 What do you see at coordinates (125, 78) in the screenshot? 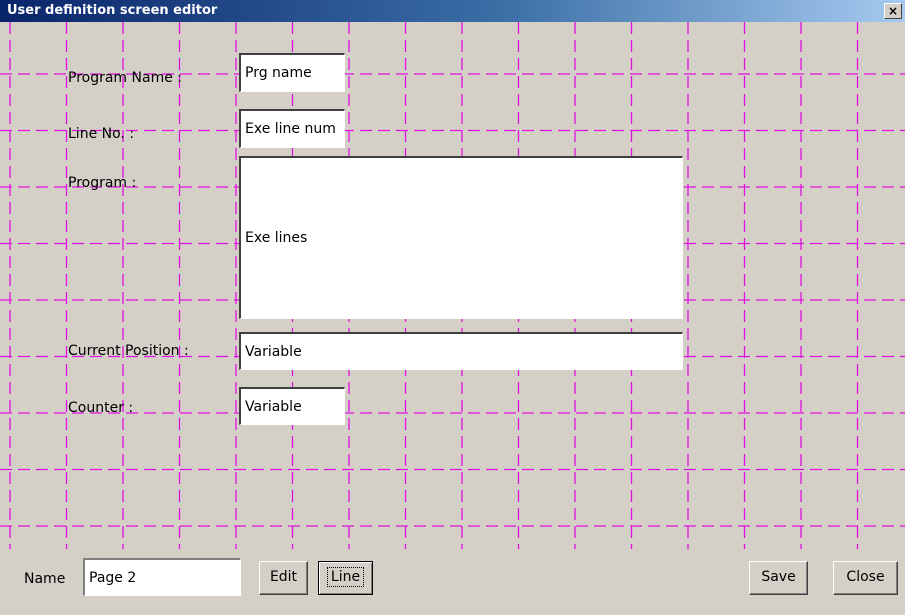
I see `program-name-label: Program Name :` at bounding box center [125, 78].